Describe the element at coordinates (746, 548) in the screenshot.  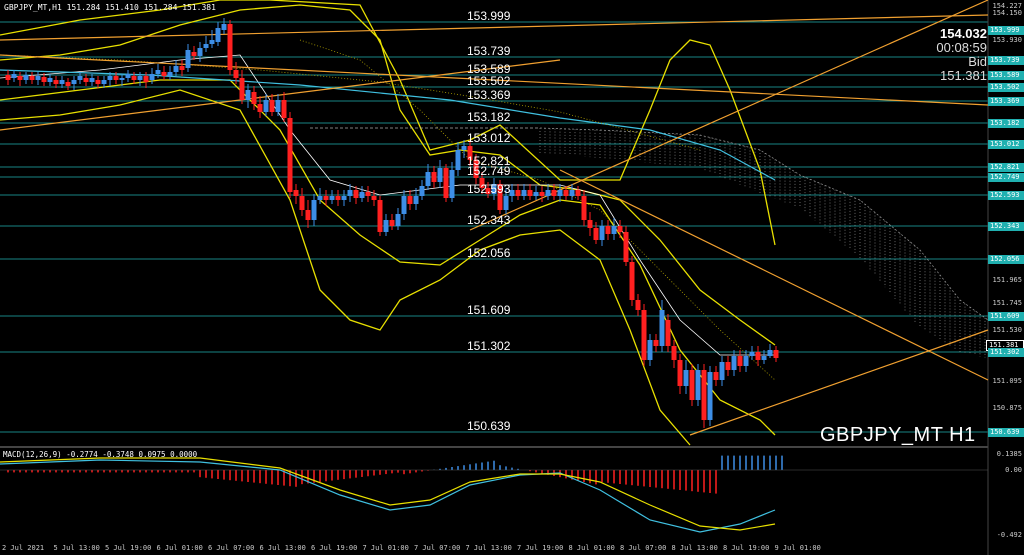
I see `time-label: 8 Jul 19:00` at that location.